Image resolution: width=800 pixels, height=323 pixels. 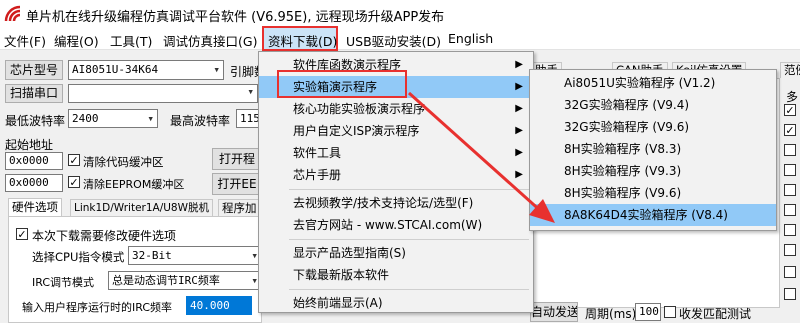 What do you see at coordinates (356, 131) in the screenshot?
I see `menu-item-label: 用户自定义ISP演示程序` at bounding box center [356, 131].